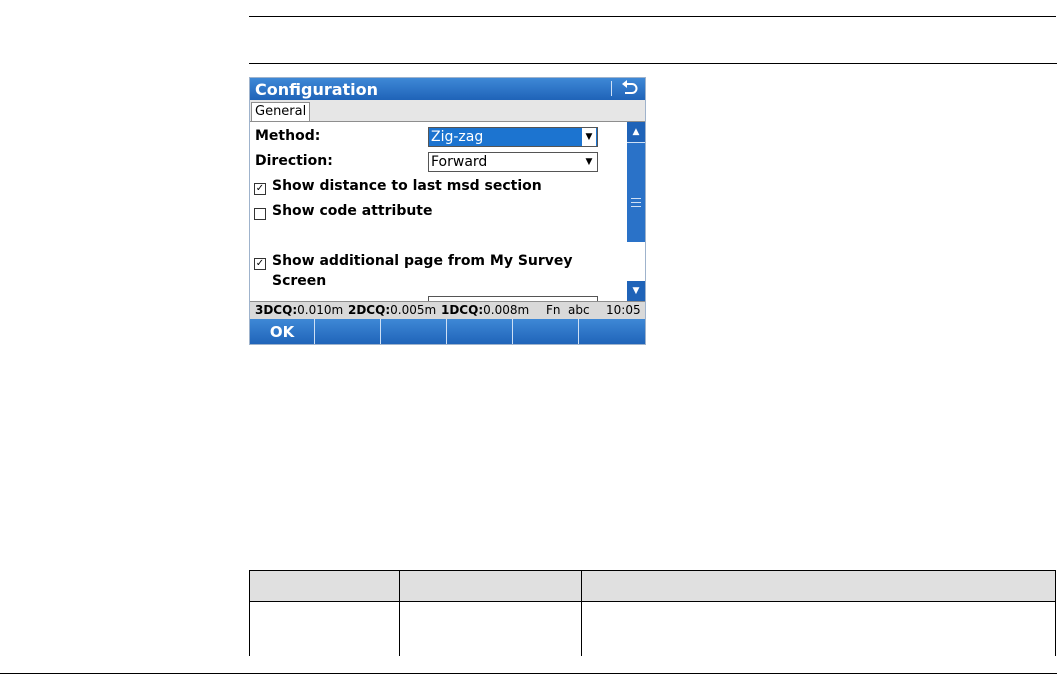 The height and width of the screenshot is (676, 1057). What do you see at coordinates (413, 310) in the screenshot?
I see `status-2dcq-value: 0.005m` at bounding box center [413, 310].